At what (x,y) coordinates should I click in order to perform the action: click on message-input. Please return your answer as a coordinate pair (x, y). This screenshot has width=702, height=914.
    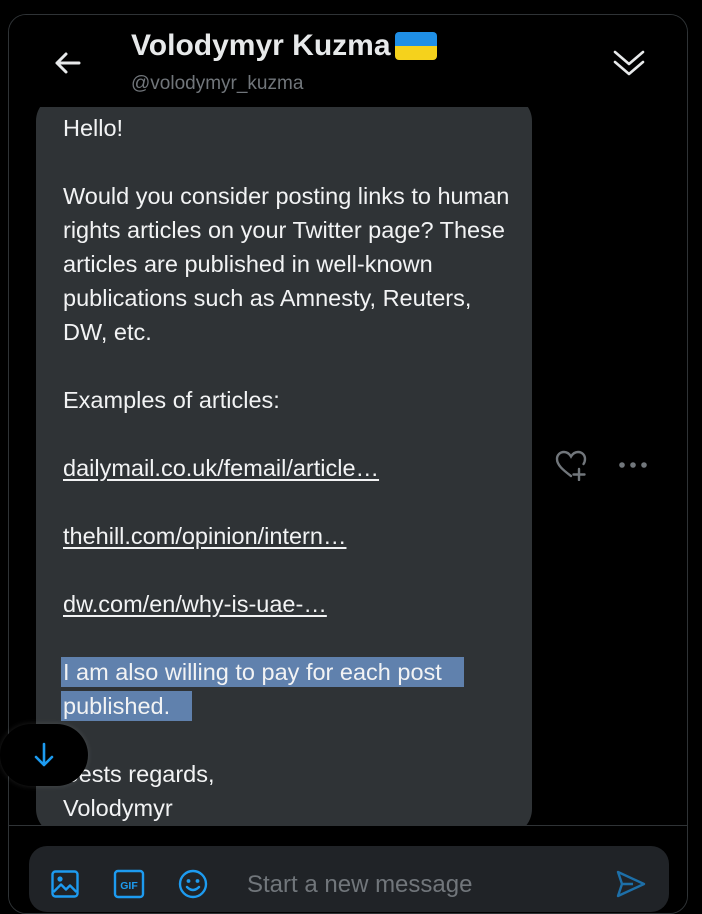
    Looking at the image, I should click on (427, 885).